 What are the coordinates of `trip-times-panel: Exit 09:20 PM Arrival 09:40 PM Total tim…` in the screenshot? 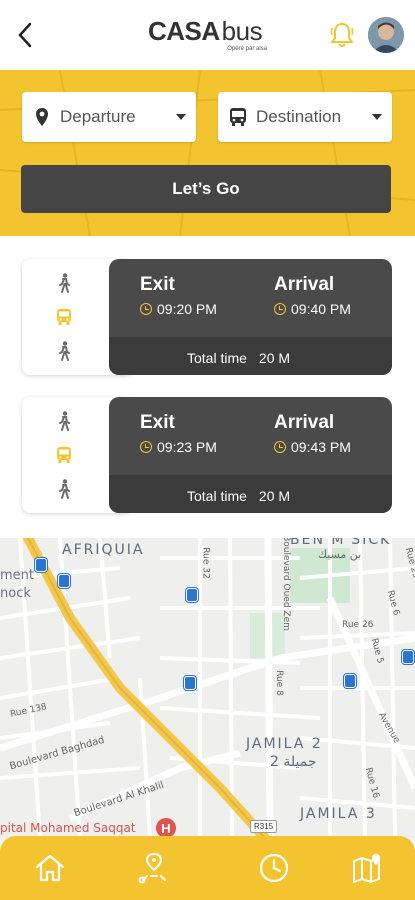 It's located at (250, 317).